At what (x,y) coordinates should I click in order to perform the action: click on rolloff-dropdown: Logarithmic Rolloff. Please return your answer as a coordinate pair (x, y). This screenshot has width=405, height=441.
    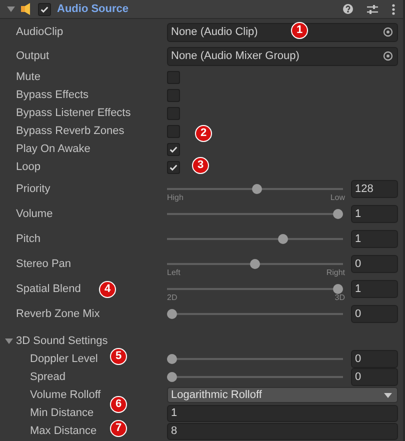
    Looking at the image, I should click on (282, 395).